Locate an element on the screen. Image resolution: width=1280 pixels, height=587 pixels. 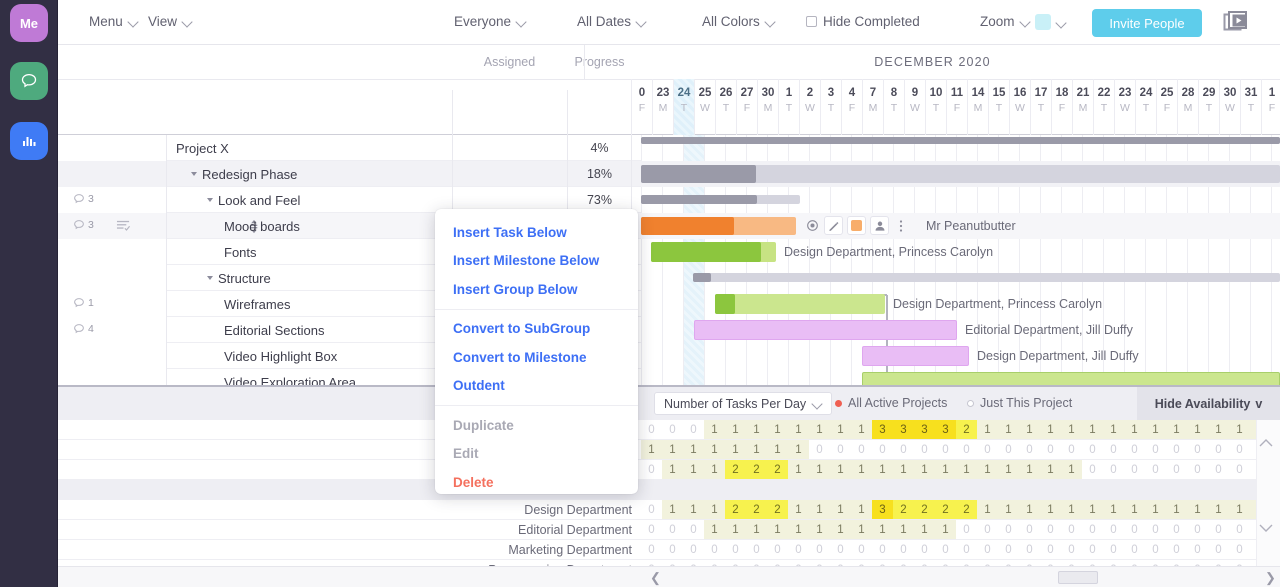
context-menu-item-outdent: Outdent is located at coordinates (536, 386).